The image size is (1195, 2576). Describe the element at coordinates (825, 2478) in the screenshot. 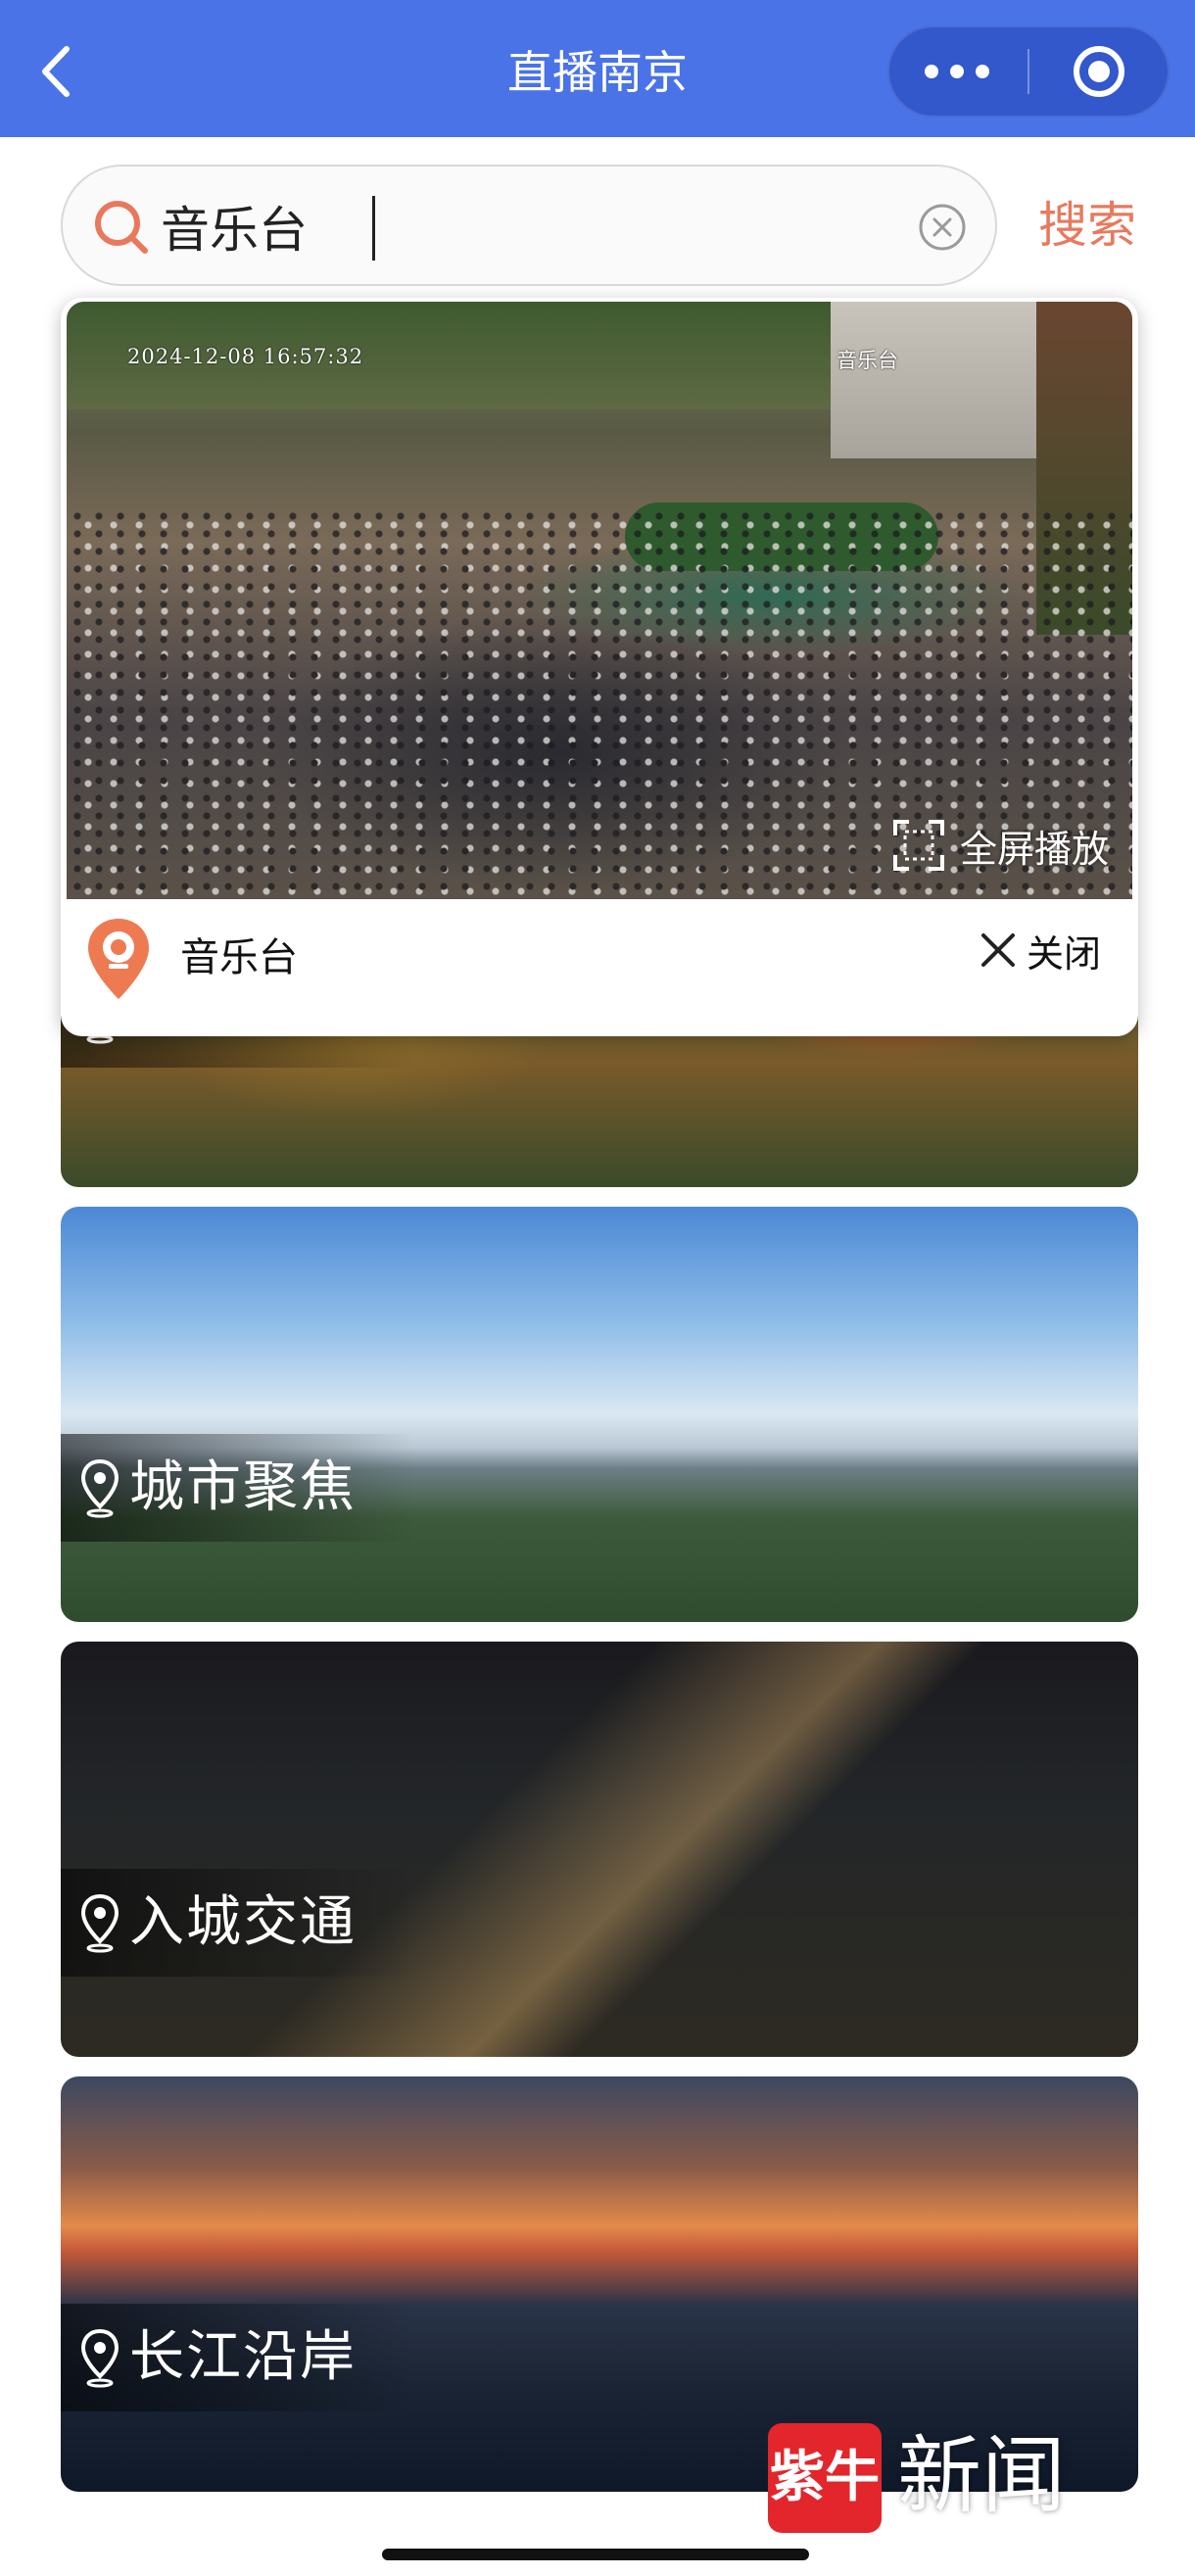

I see `watermark-logo: 紫牛` at that location.